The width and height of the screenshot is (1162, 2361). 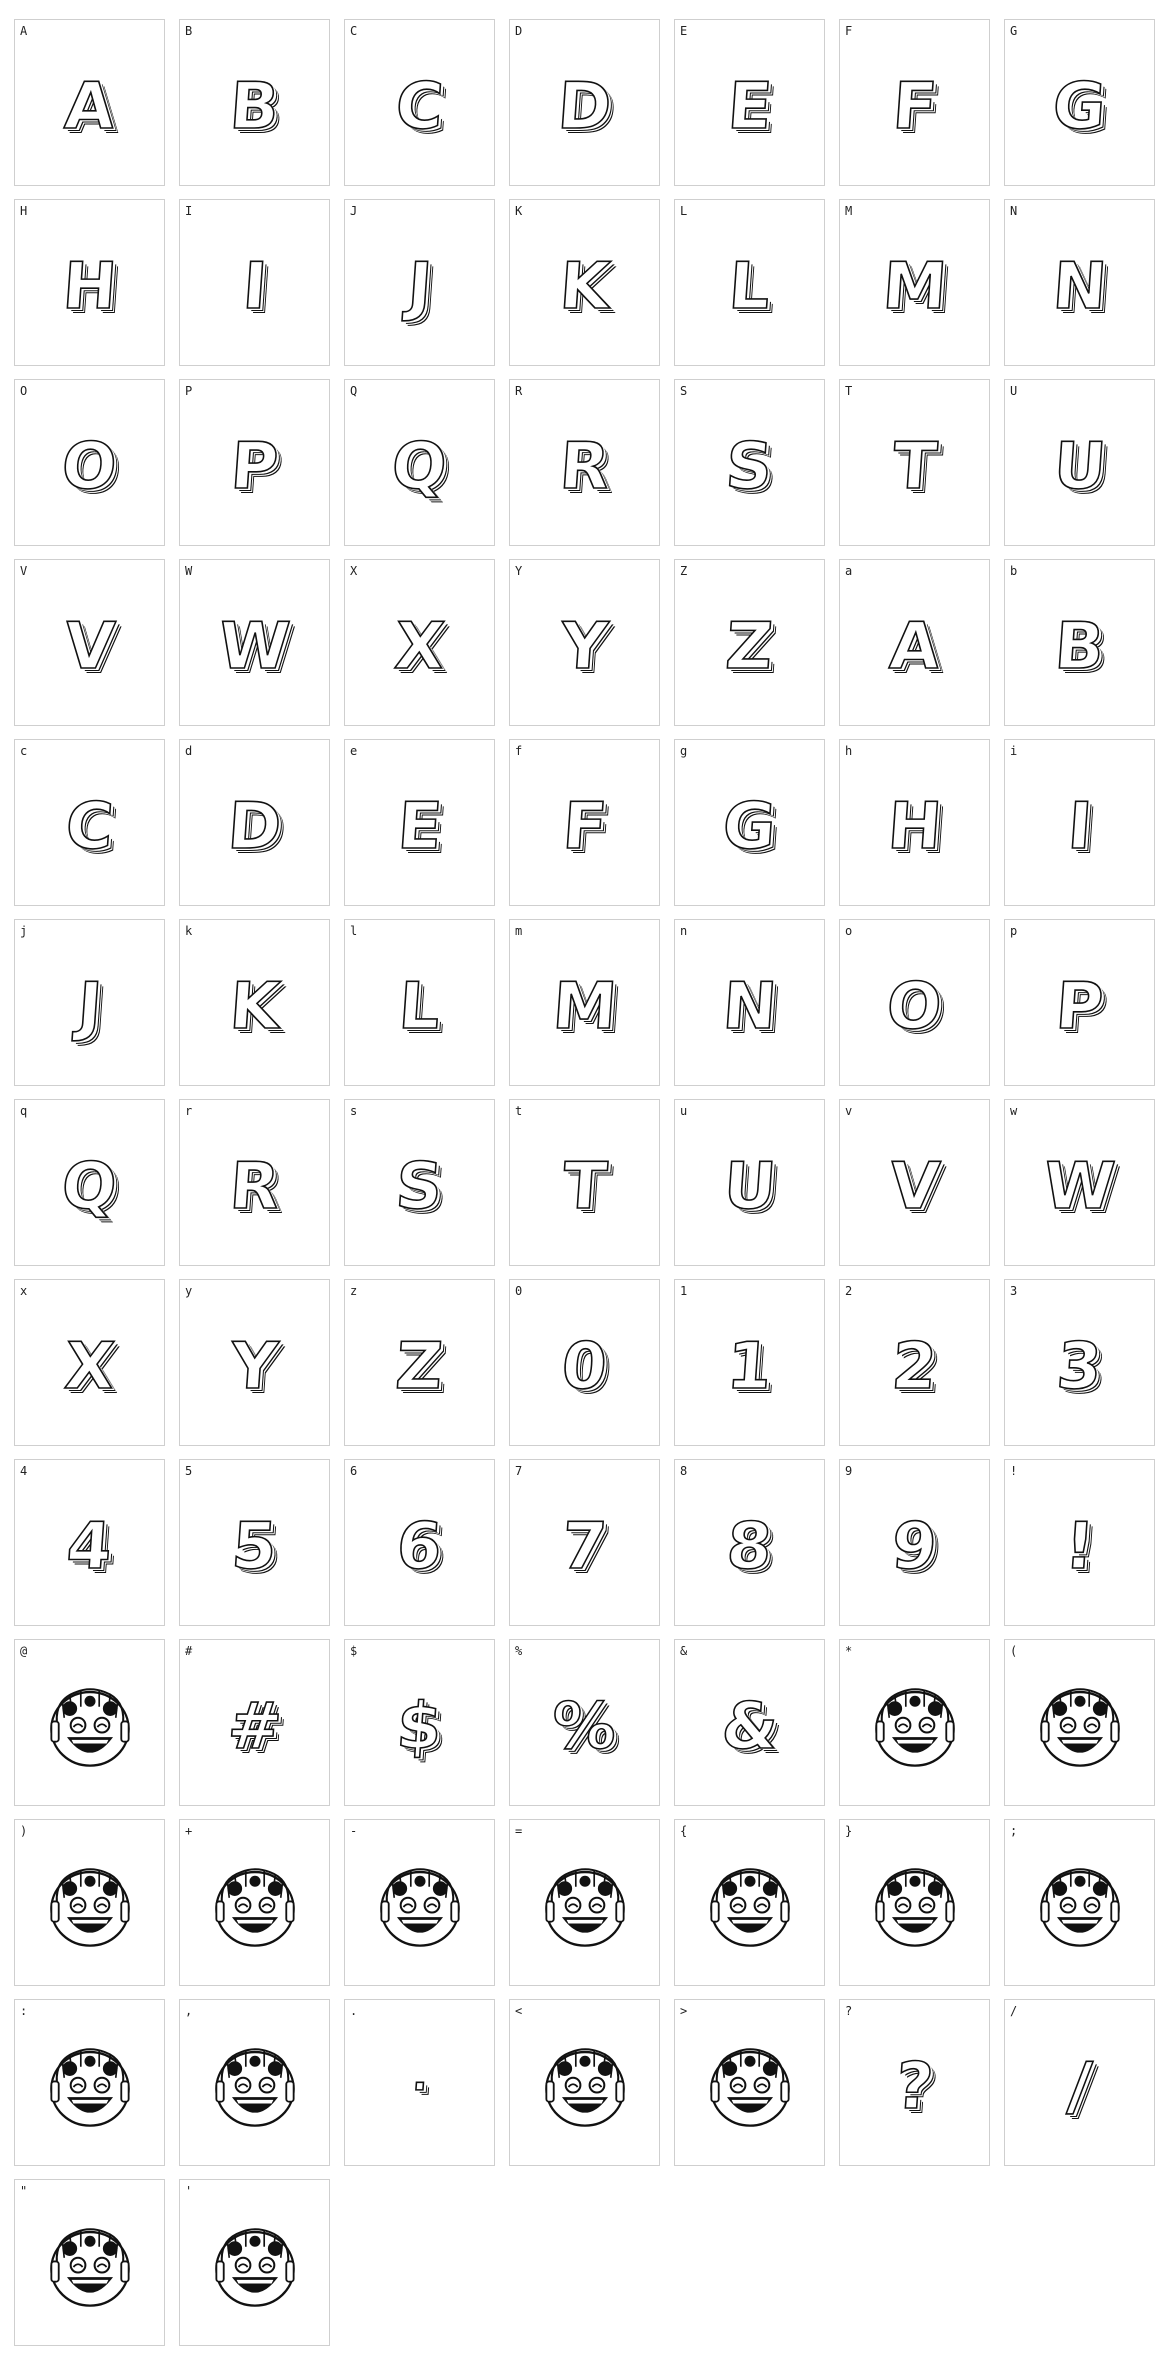 I want to click on glyph-preview: #, so click(x=254, y=1727).